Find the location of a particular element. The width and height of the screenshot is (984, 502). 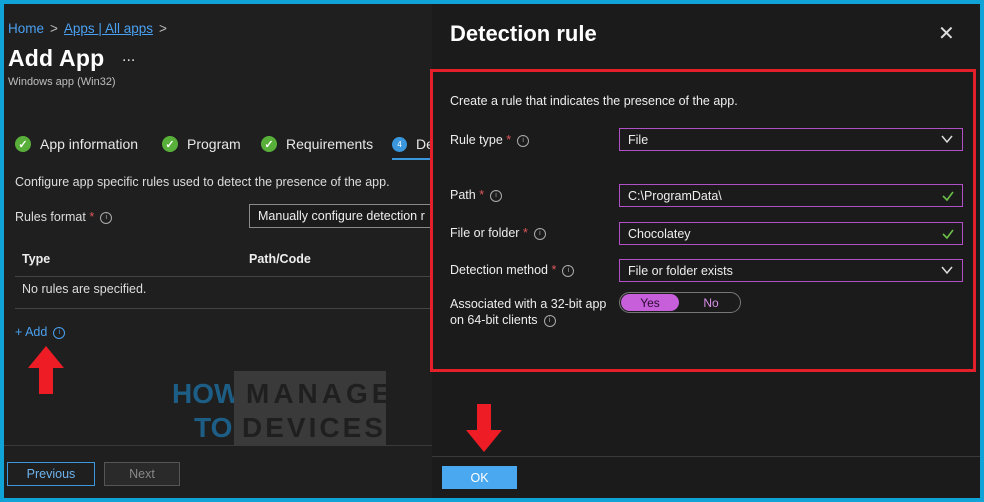

associated-32bit-toggle: Yes No is located at coordinates (680, 302).